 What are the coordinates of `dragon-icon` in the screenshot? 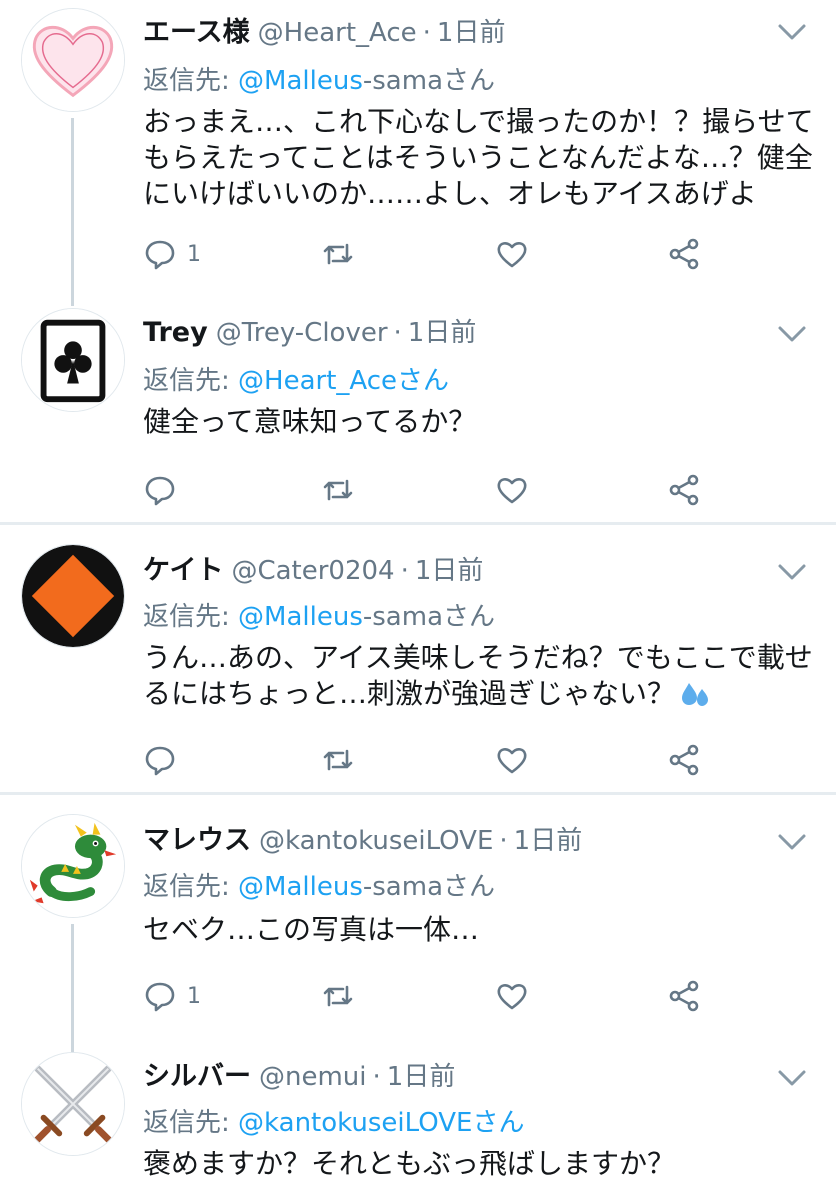 It's located at (73, 866).